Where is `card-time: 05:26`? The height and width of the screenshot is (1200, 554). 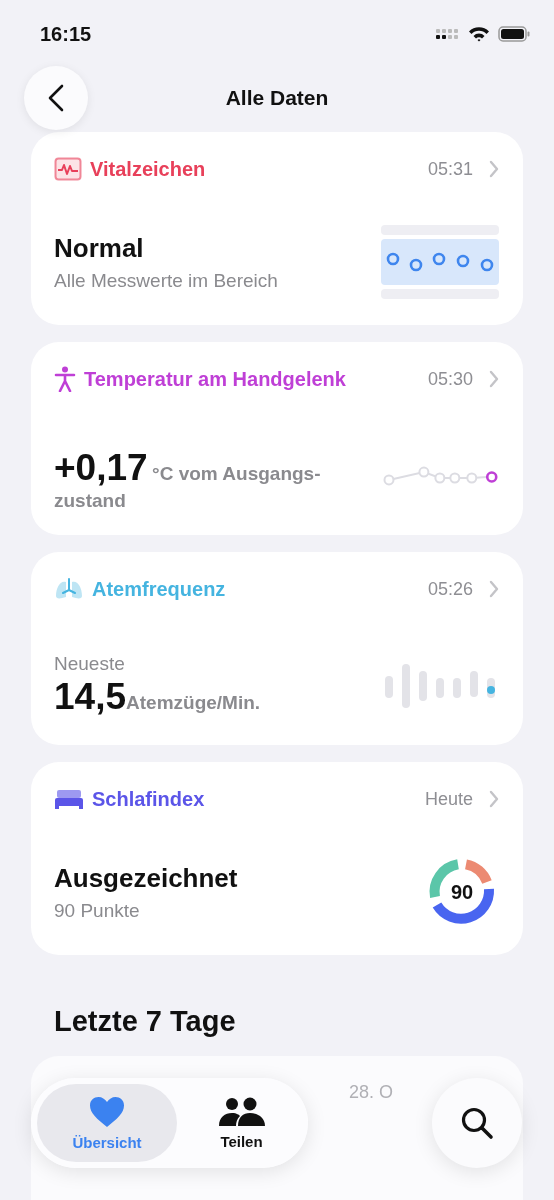
card-time: 05:26 is located at coordinates (450, 589).